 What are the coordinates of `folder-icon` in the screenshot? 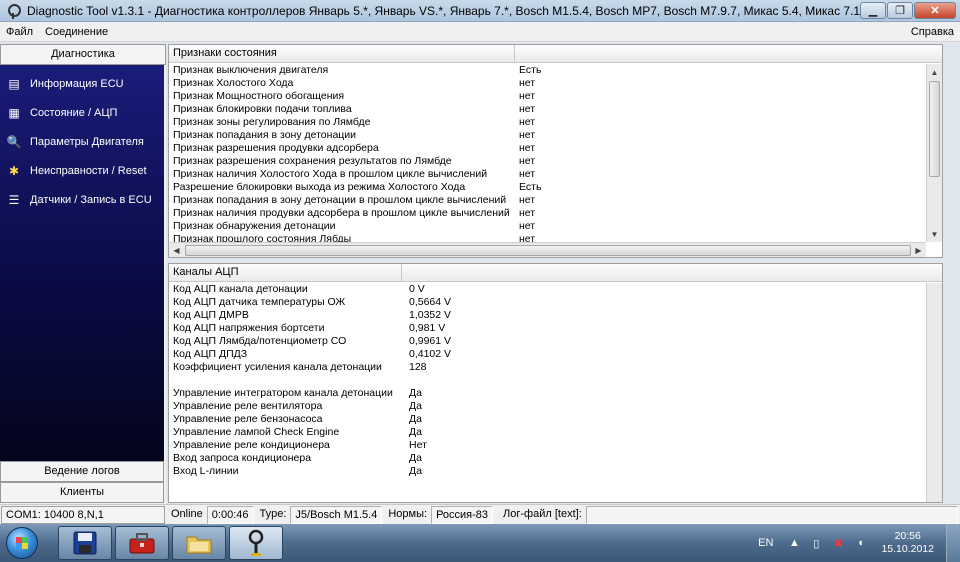 It's located at (199, 545).